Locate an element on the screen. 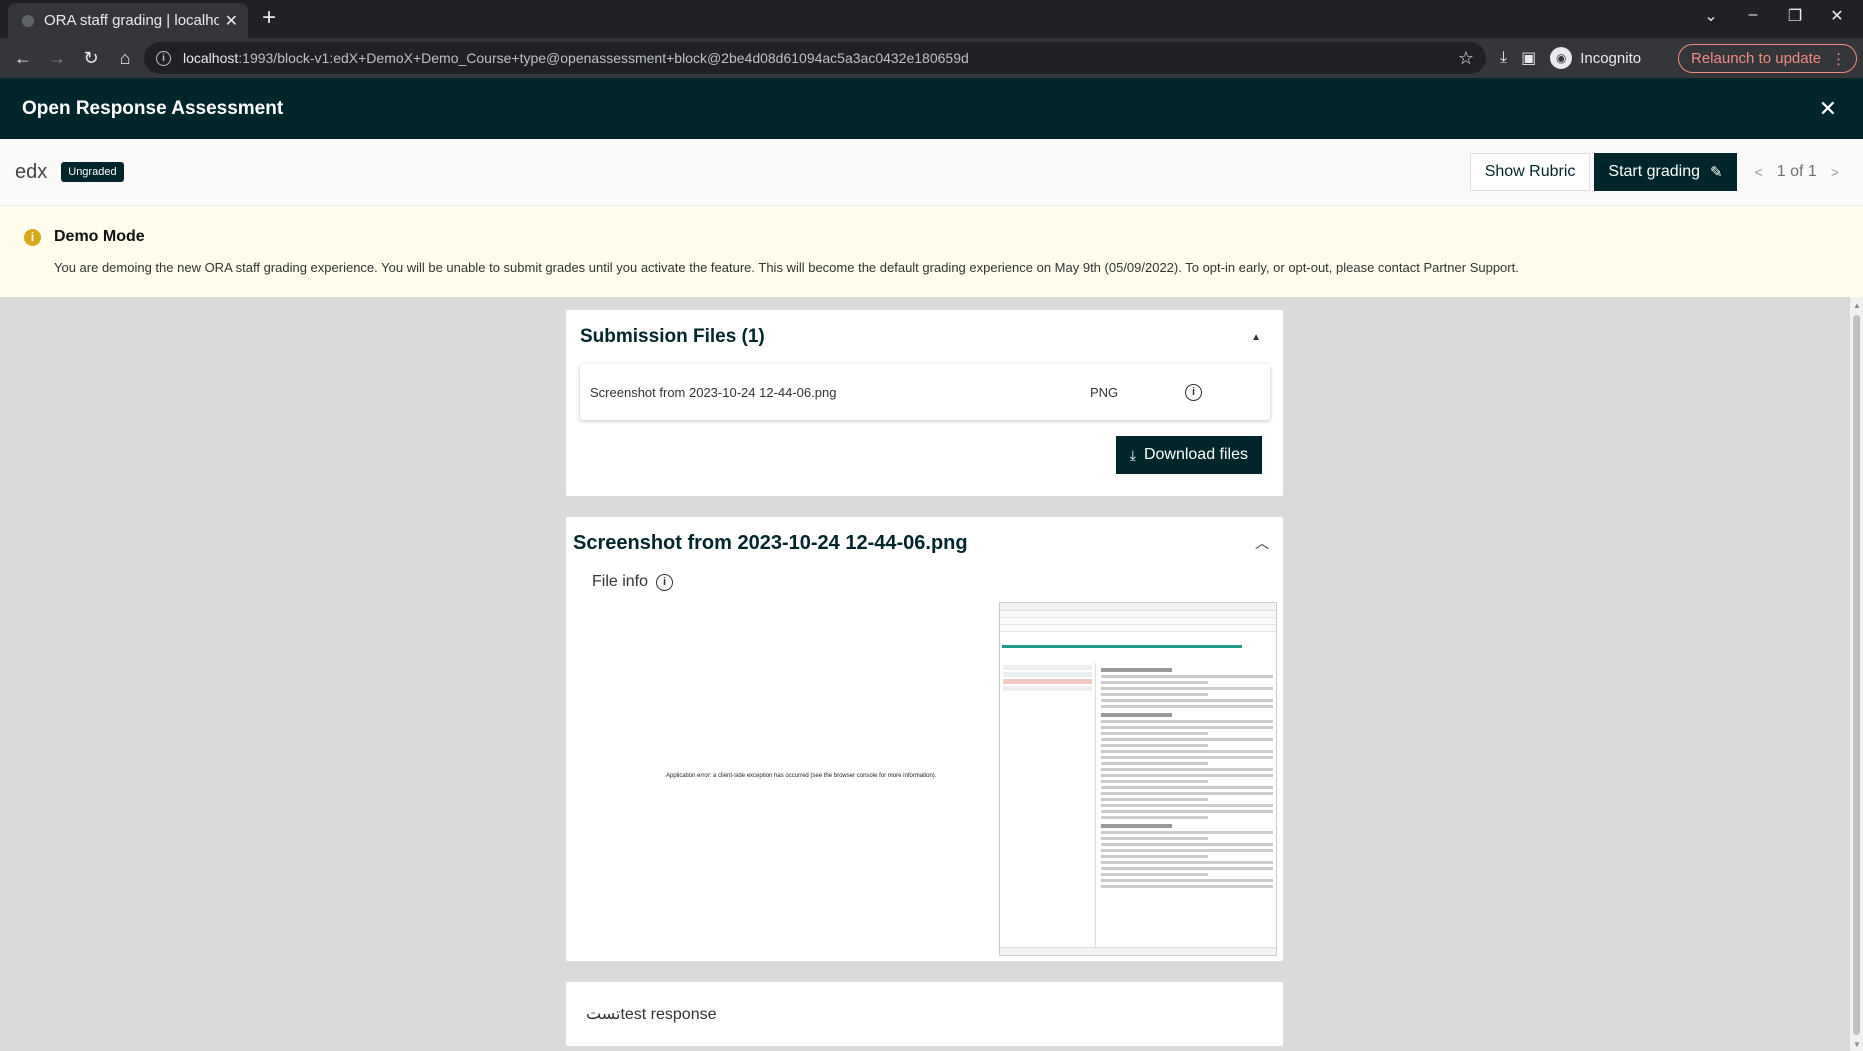 The width and height of the screenshot is (1863, 1051). response-card: تستtest response is located at coordinates (924, 1014).